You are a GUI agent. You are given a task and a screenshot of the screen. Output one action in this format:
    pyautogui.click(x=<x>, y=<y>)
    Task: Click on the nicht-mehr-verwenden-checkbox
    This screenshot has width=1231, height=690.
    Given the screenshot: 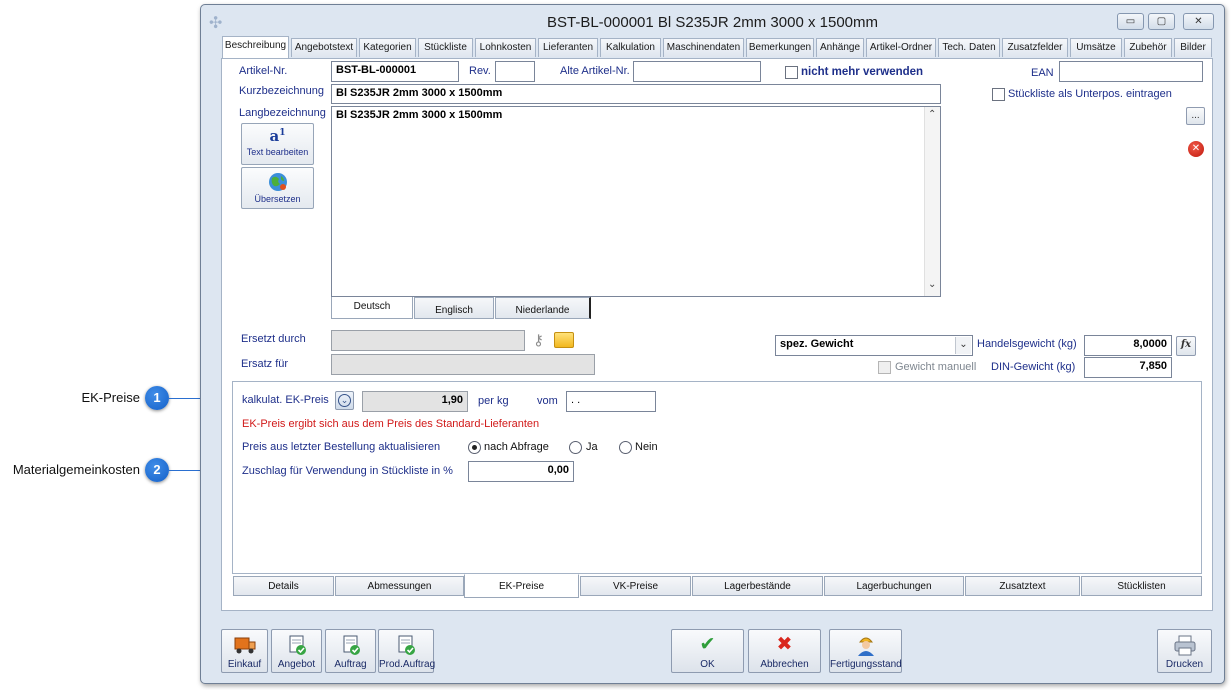 What is the action you would take?
    pyautogui.click(x=791, y=72)
    